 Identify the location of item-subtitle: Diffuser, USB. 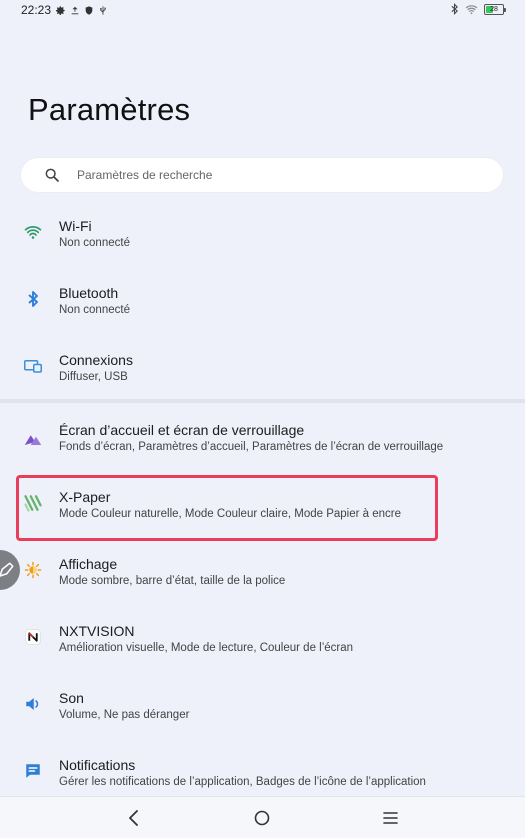
(93, 377).